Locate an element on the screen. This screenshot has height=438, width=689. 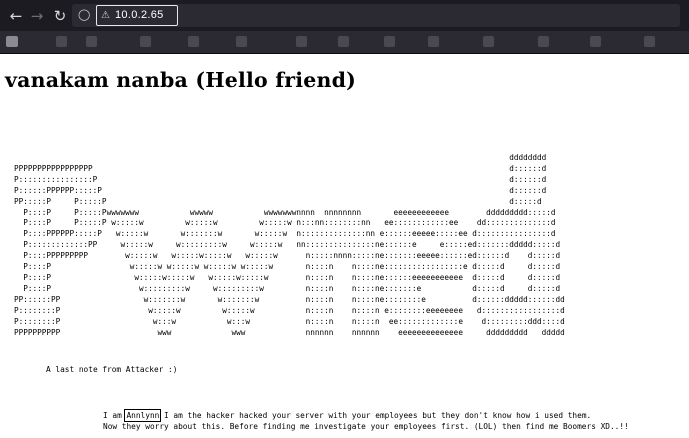
arrow-right-icon: → is located at coordinates (37, 16).